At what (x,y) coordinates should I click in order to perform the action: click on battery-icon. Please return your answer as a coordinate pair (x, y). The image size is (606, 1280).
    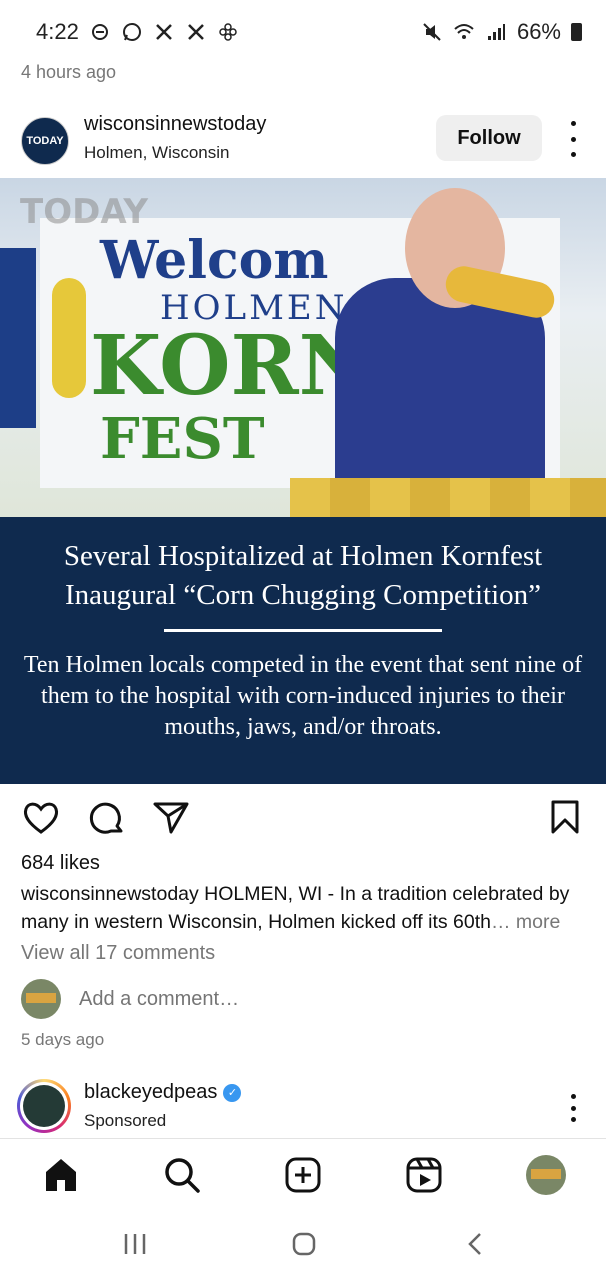
    Looking at the image, I should click on (576, 32).